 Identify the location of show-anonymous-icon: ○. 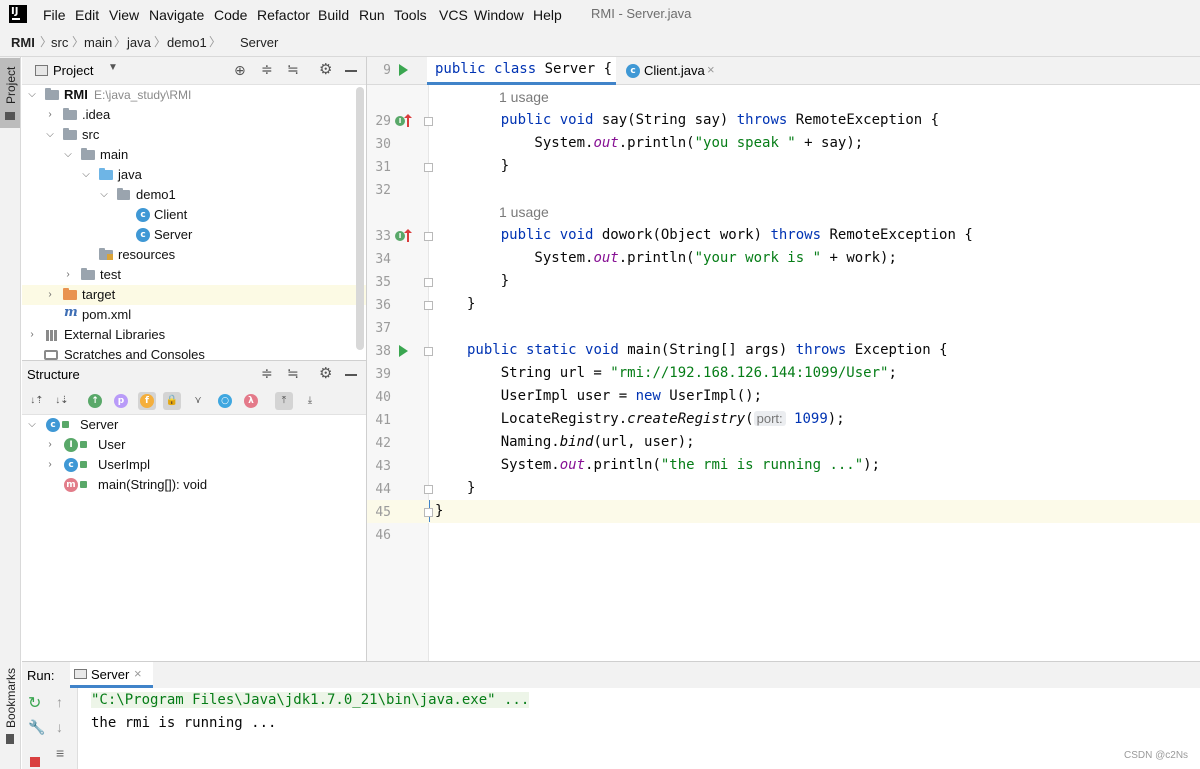
(225, 401).